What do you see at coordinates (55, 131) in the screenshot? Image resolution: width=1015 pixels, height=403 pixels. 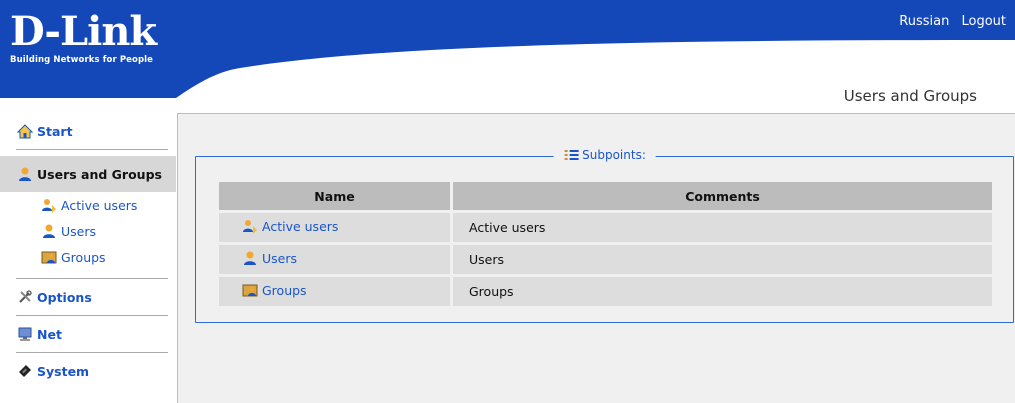 I see `sidebar-item-label: Start` at bounding box center [55, 131].